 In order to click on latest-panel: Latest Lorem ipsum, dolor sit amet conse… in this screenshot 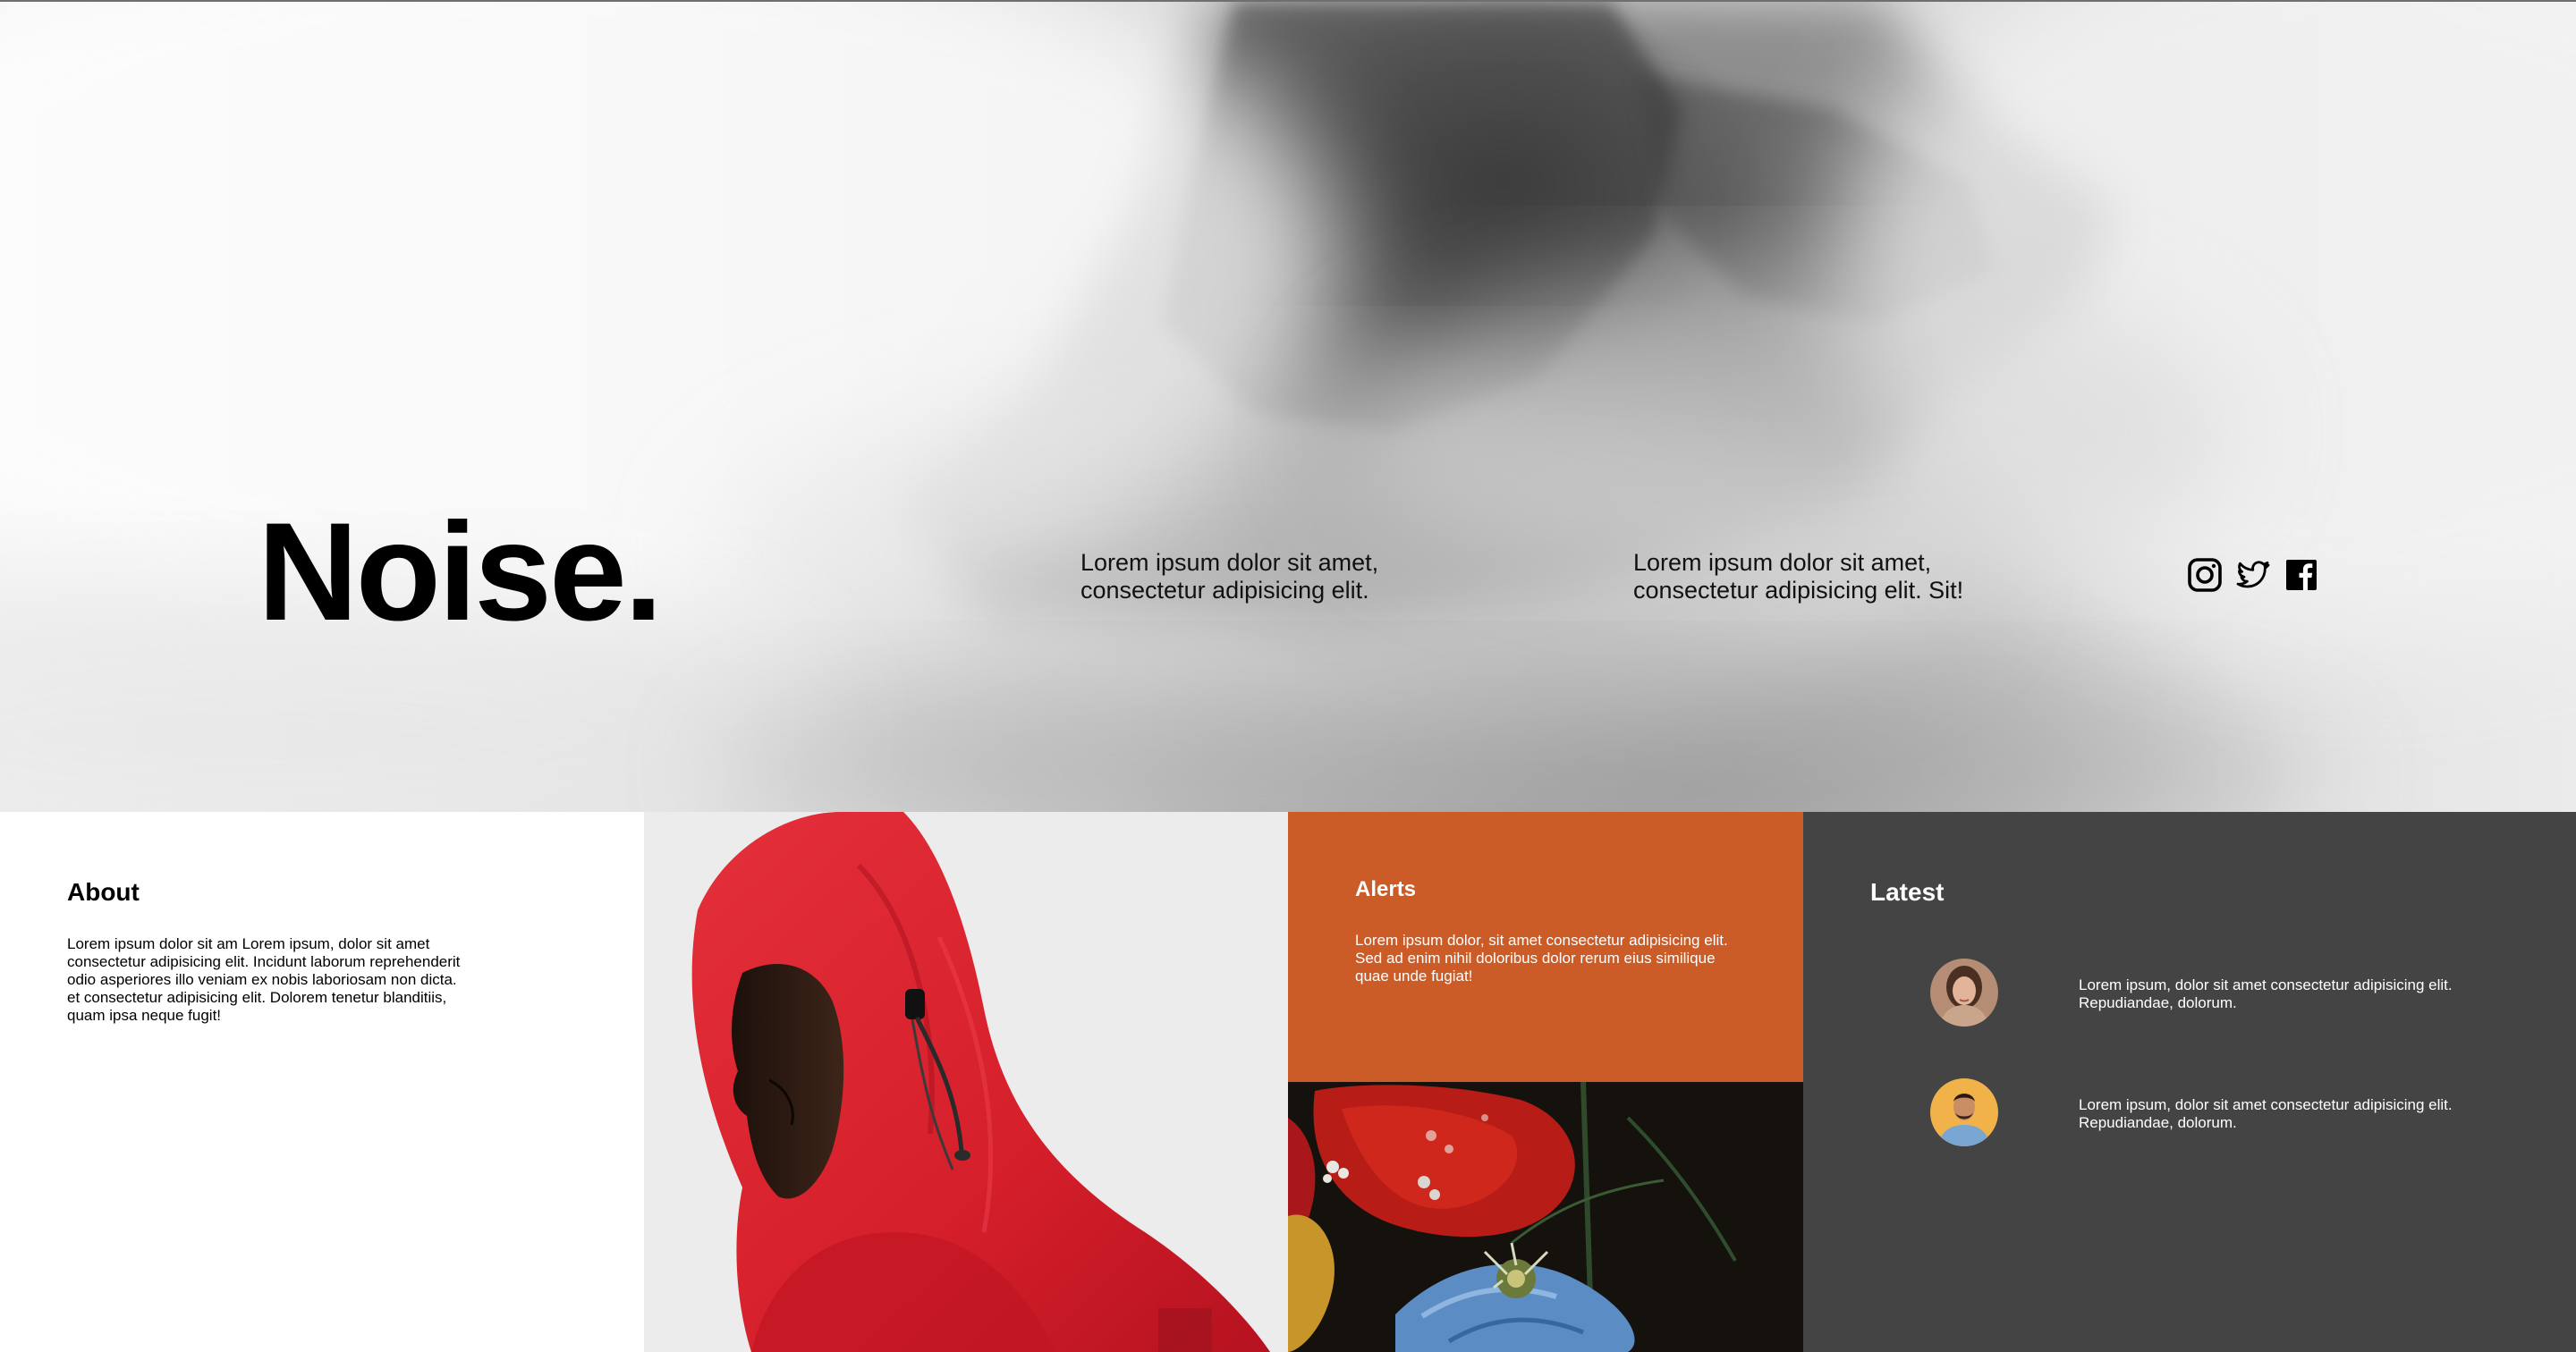, I will do `click(2189, 1082)`.